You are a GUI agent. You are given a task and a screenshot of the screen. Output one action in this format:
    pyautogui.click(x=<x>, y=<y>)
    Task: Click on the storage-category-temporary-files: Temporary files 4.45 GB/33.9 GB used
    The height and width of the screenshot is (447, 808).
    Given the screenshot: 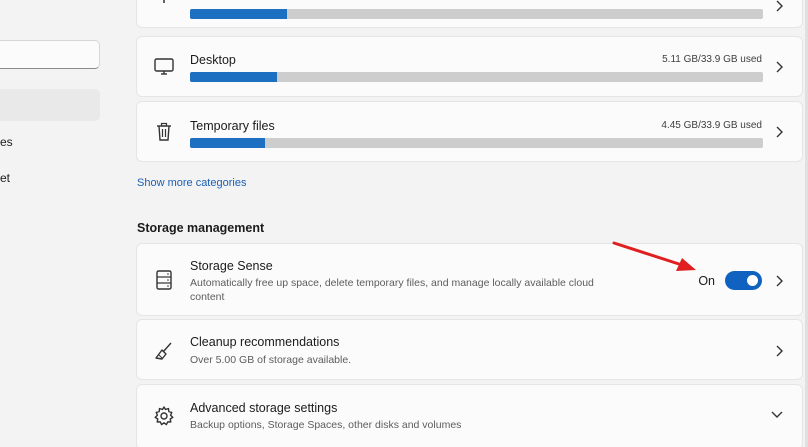 What is the action you would take?
    pyautogui.click(x=469, y=131)
    